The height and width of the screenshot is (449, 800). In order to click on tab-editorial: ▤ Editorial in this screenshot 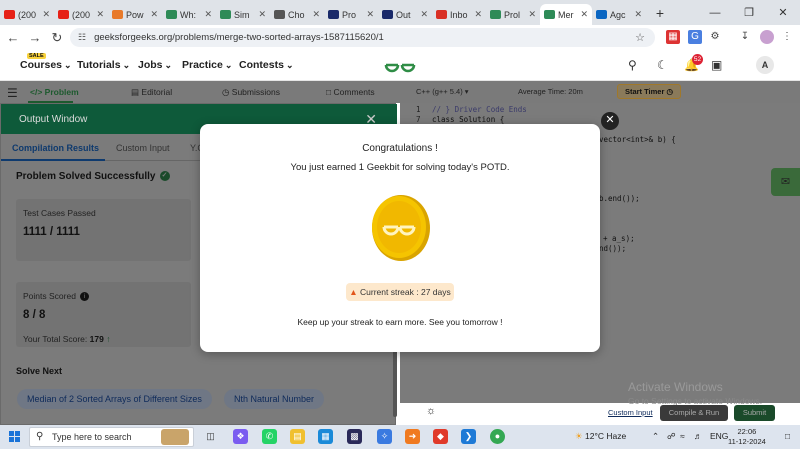, I will do `click(151, 92)`.